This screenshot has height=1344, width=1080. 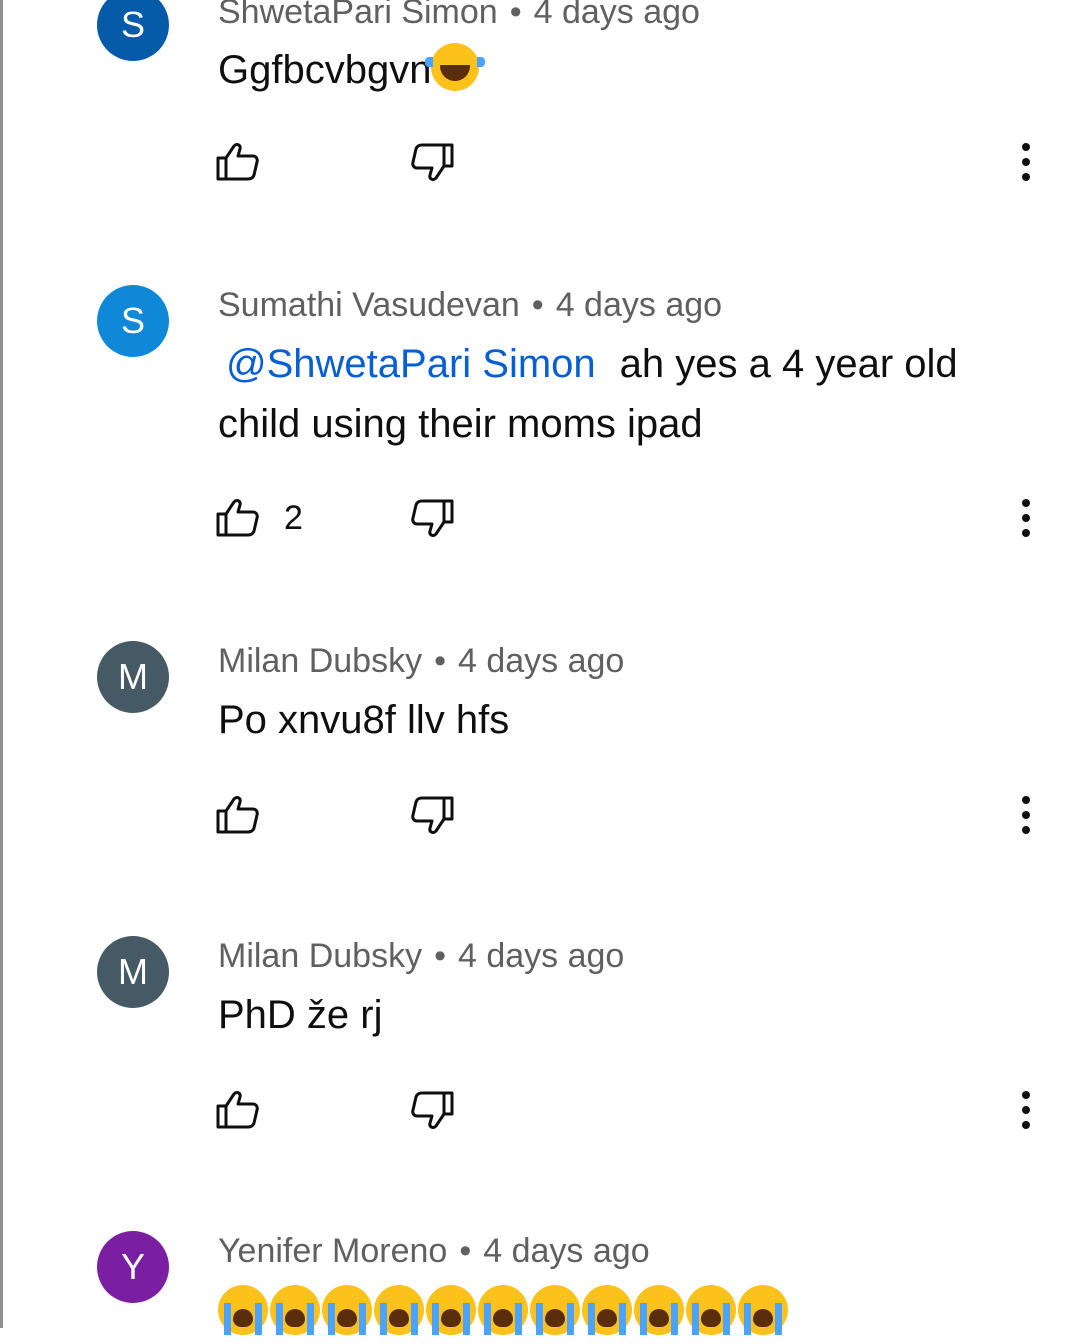 What do you see at coordinates (293, 517) in the screenshot?
I see `like-count: 2` at bounding box center [293, 517].